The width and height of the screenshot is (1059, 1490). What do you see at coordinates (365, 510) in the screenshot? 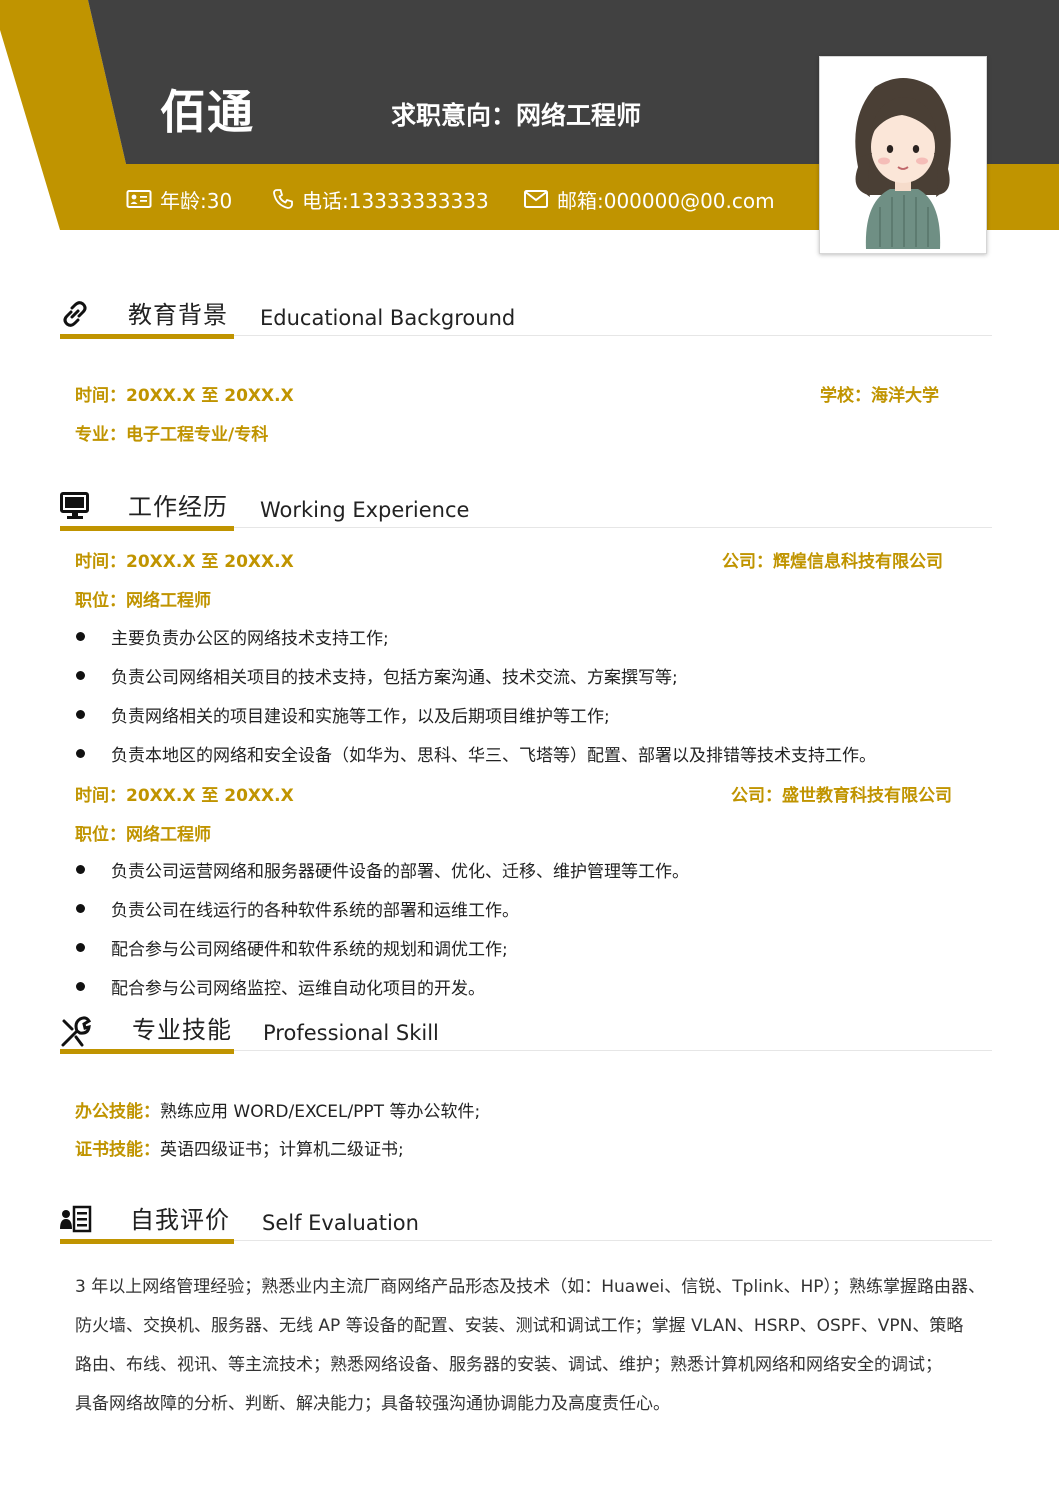
I see `section-subtitle: Working Experience` at bounding box center [365, 510].